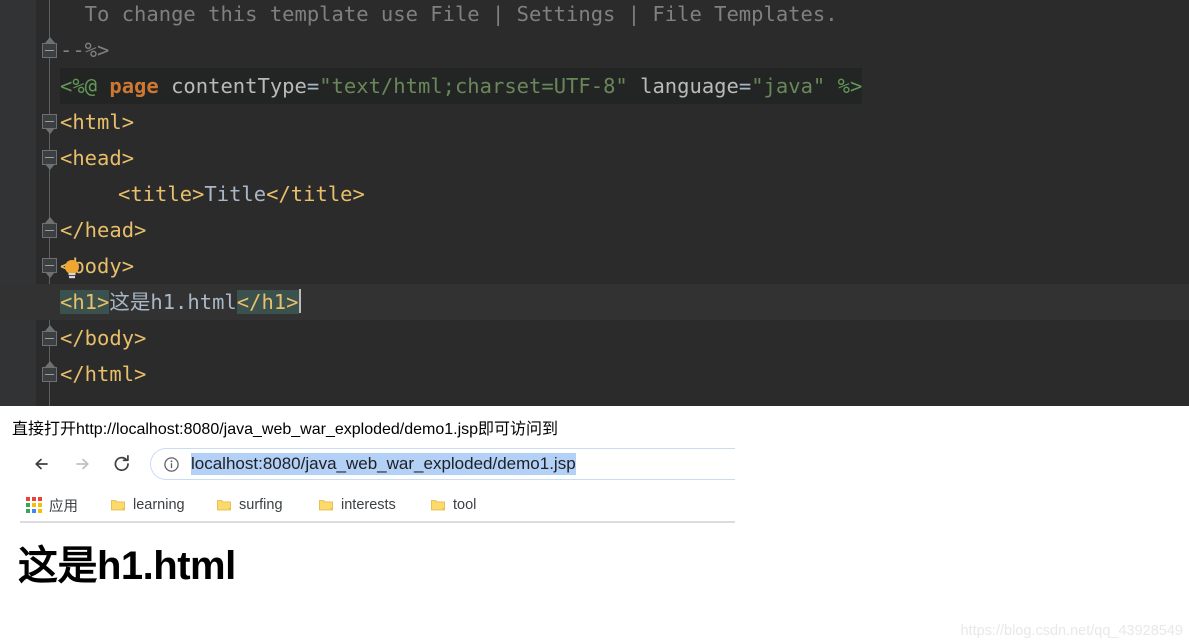 The image size is (1189, 643). Describe the element at coordinates (315, 194) in the screenshot. I see `tag-title-close: </title>` at that location.